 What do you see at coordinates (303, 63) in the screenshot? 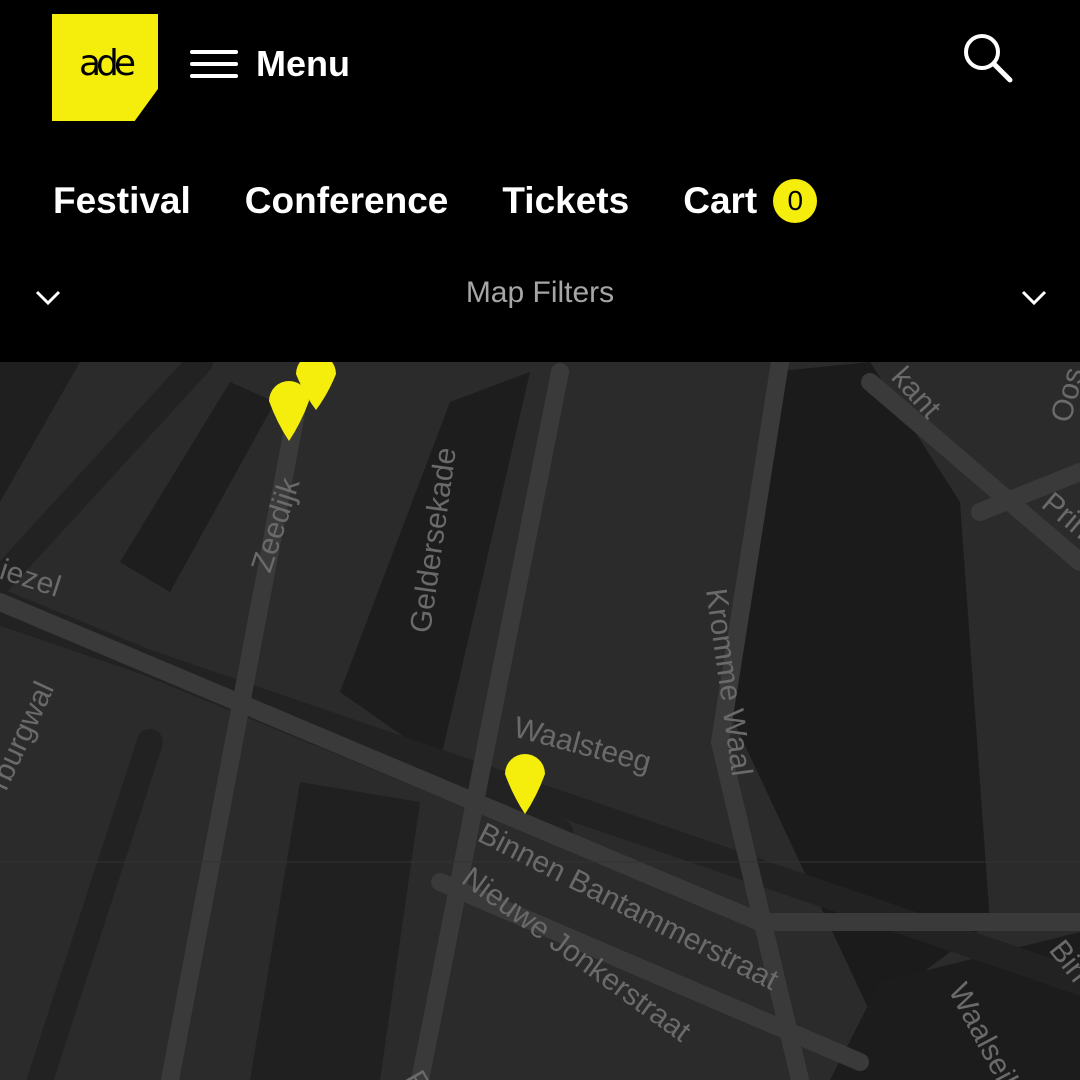
I see `menu-label: Menu` at bounding box center [303, 63].